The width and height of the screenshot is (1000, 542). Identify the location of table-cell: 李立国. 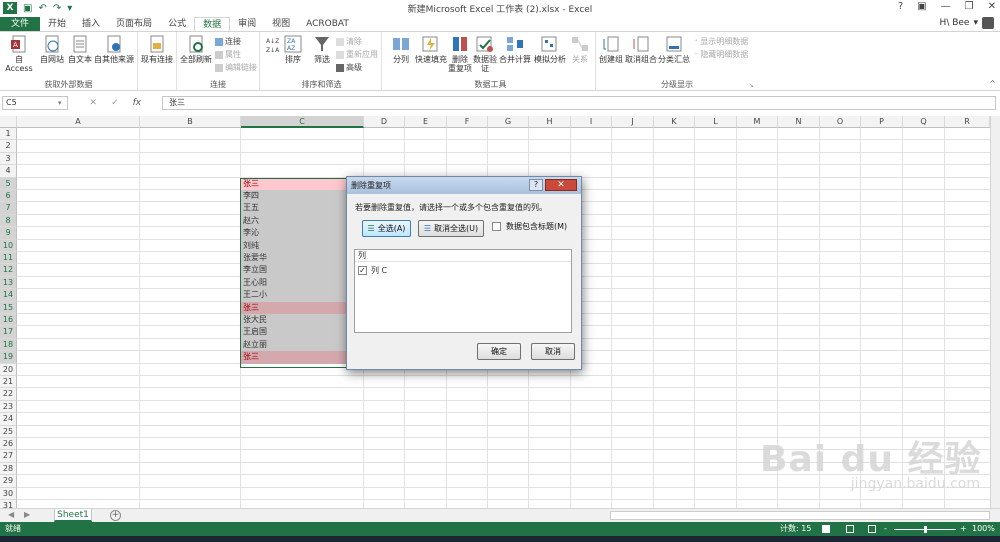
(302, 270).